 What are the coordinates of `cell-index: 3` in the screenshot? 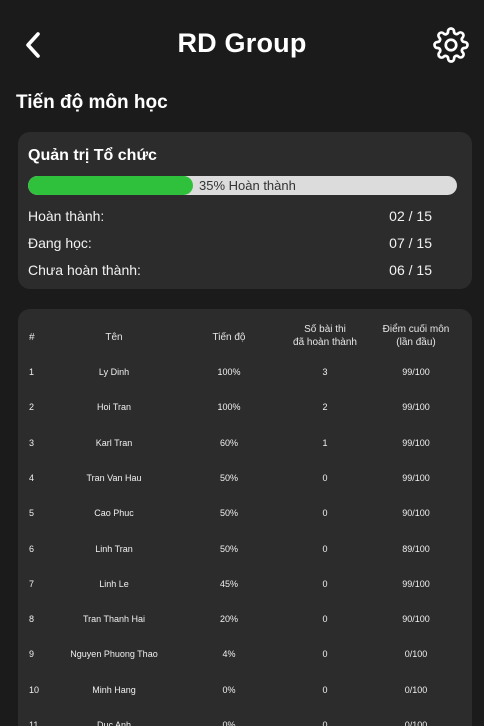 It's located at (32, 442).